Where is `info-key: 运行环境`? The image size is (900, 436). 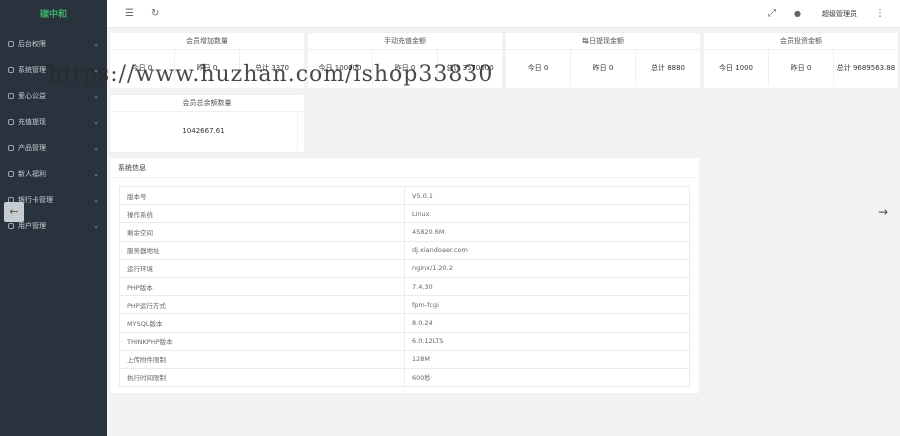
info-key: 运行环境 is located at coordinates (262, 268).